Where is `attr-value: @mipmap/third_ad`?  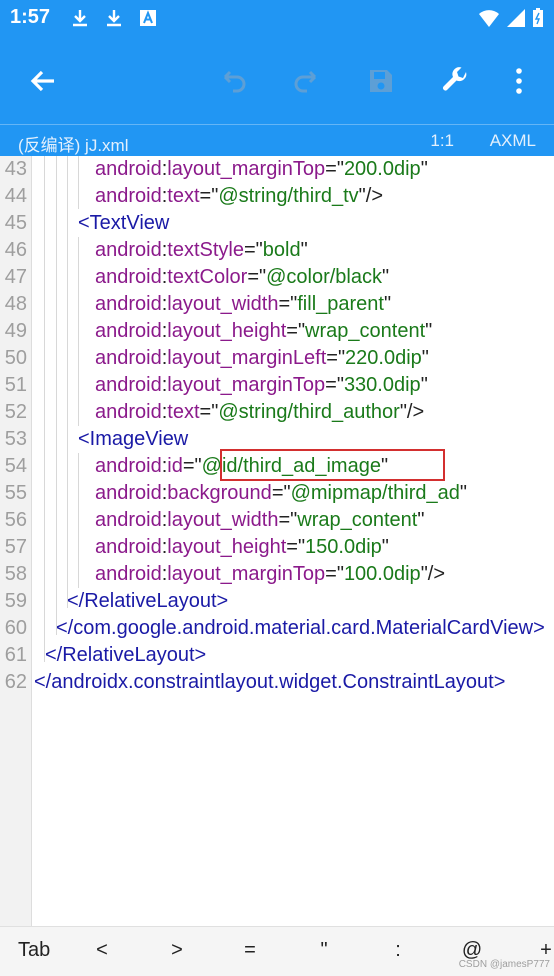 attr-value: @mipmap/third_ad is located at coordinates (375, 493).